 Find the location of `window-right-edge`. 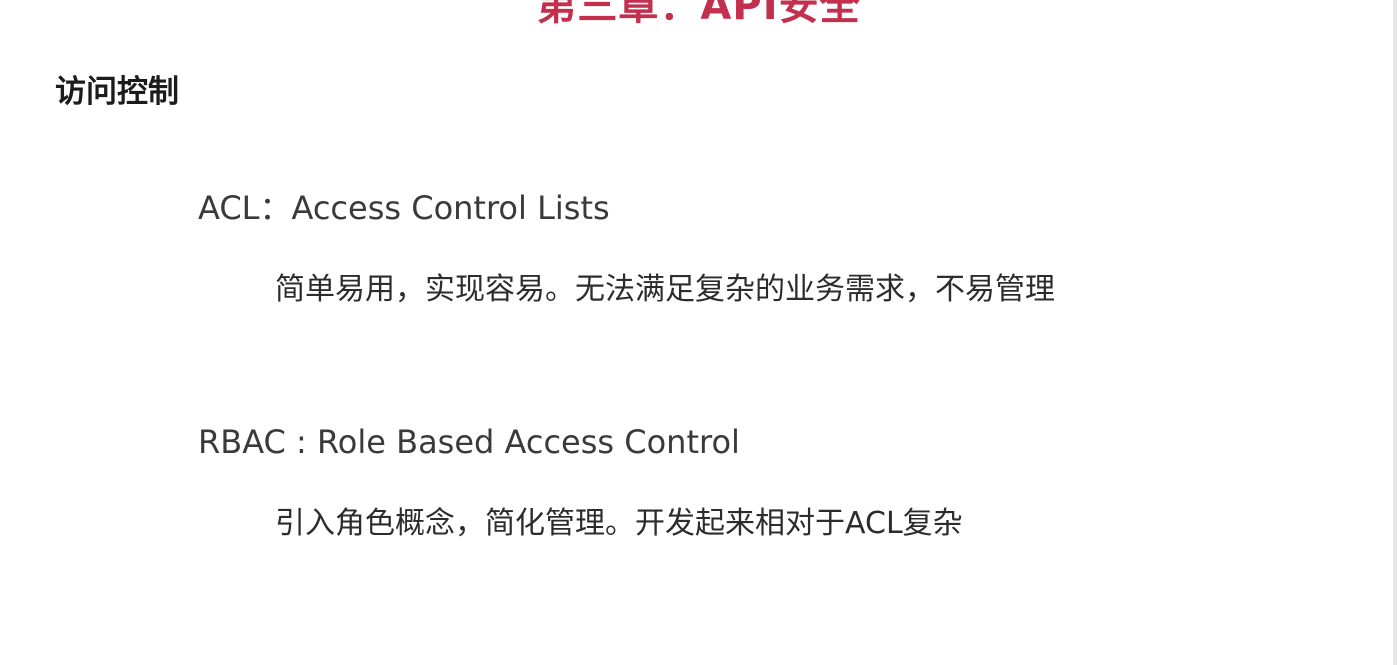

window-right-edge is located at coordinates (1395, 332).